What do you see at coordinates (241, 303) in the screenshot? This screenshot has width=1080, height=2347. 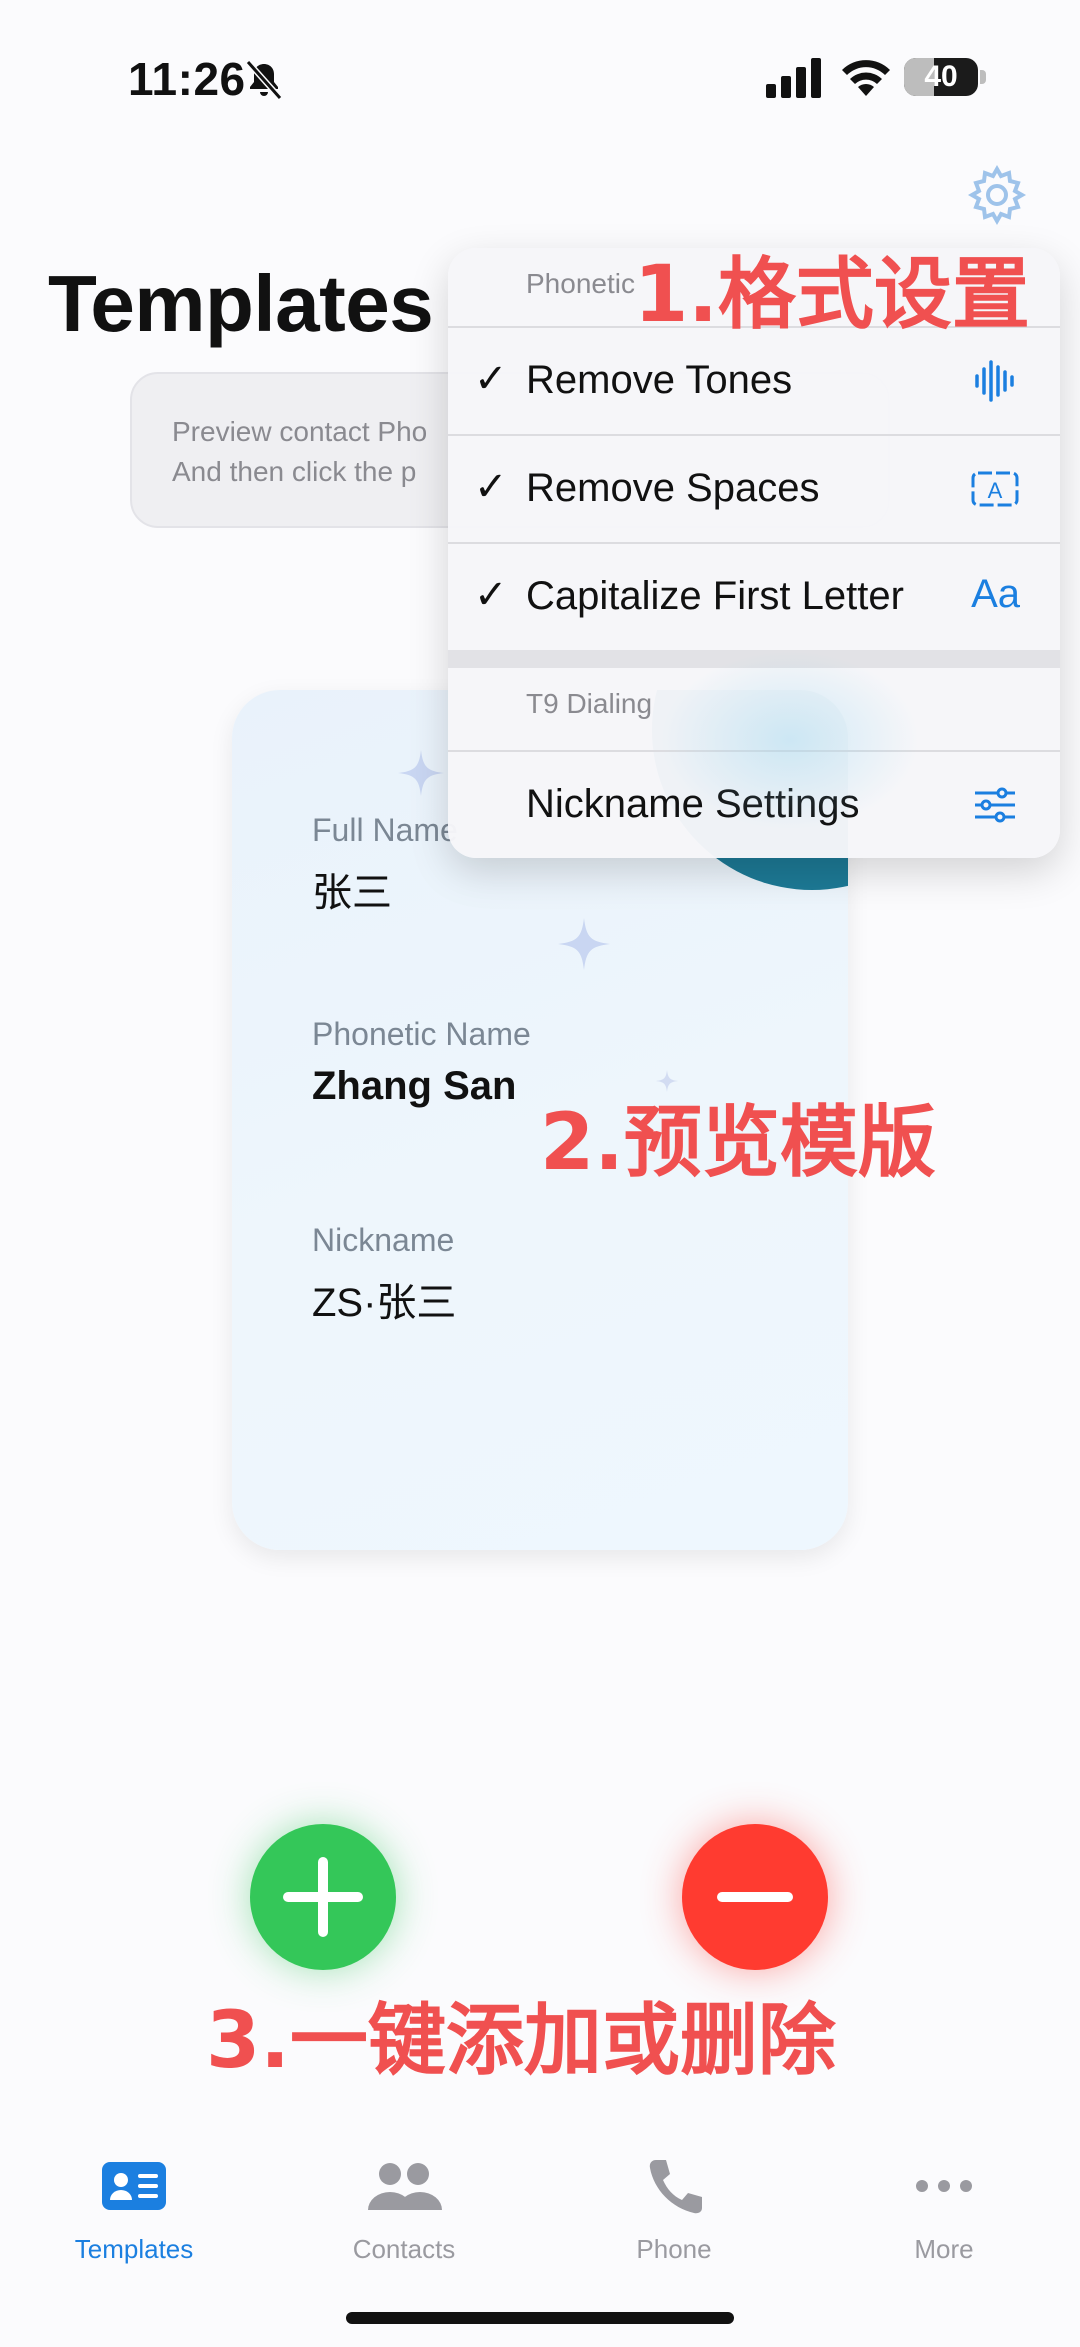 I see `page-title: Templates` at bounding box center [241, 303].